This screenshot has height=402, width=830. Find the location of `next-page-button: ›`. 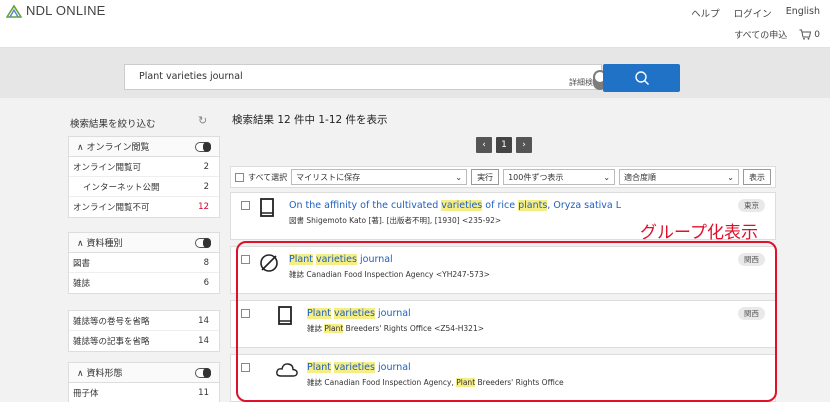

next-page-button: › is located at coordinates (524, 145).